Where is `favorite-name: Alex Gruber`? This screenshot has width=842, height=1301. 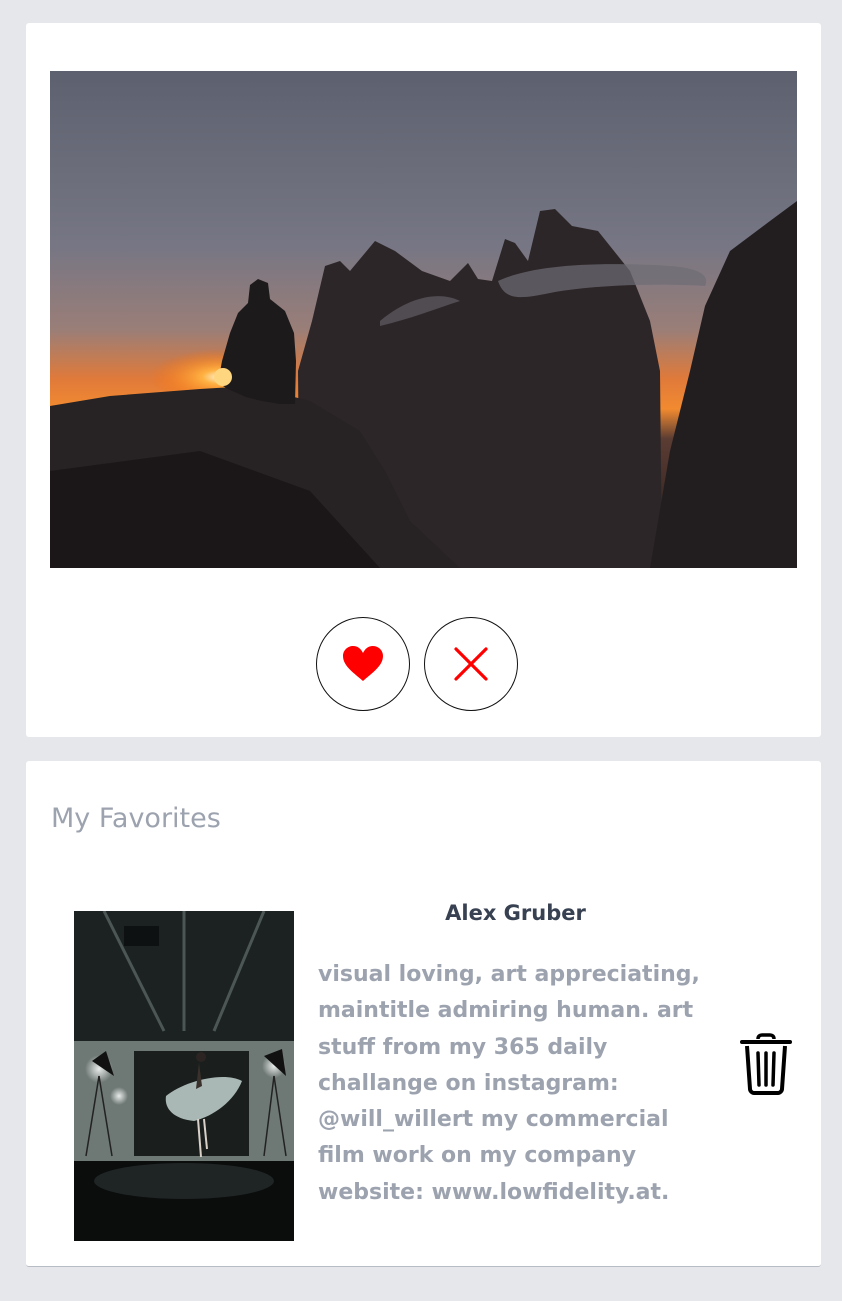 favorite-name: Alex Gruber is located at coordinates (515, 913).